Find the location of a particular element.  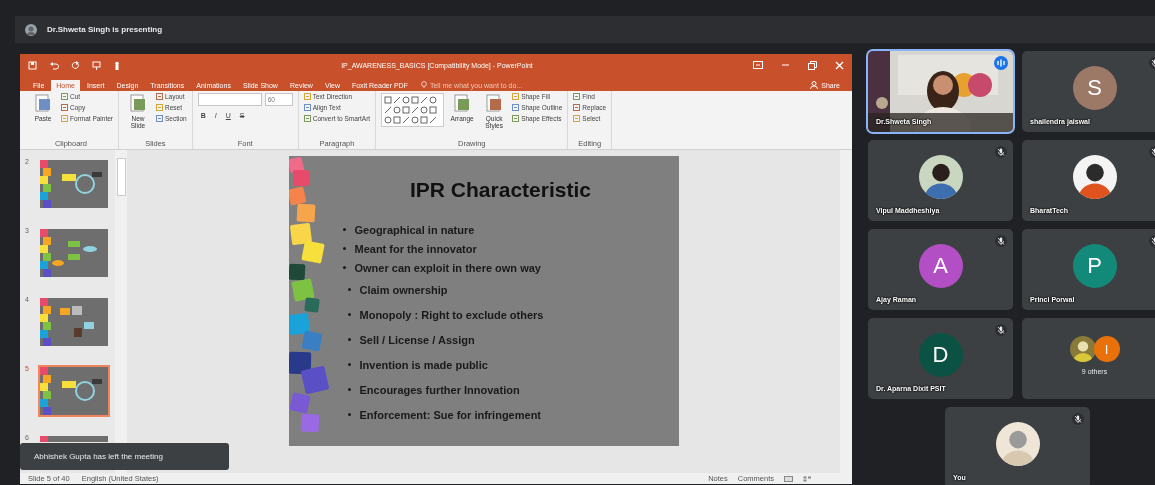

notification-toast: Abhishek Gupta has left the meeting is located at coordinates (124, 456).